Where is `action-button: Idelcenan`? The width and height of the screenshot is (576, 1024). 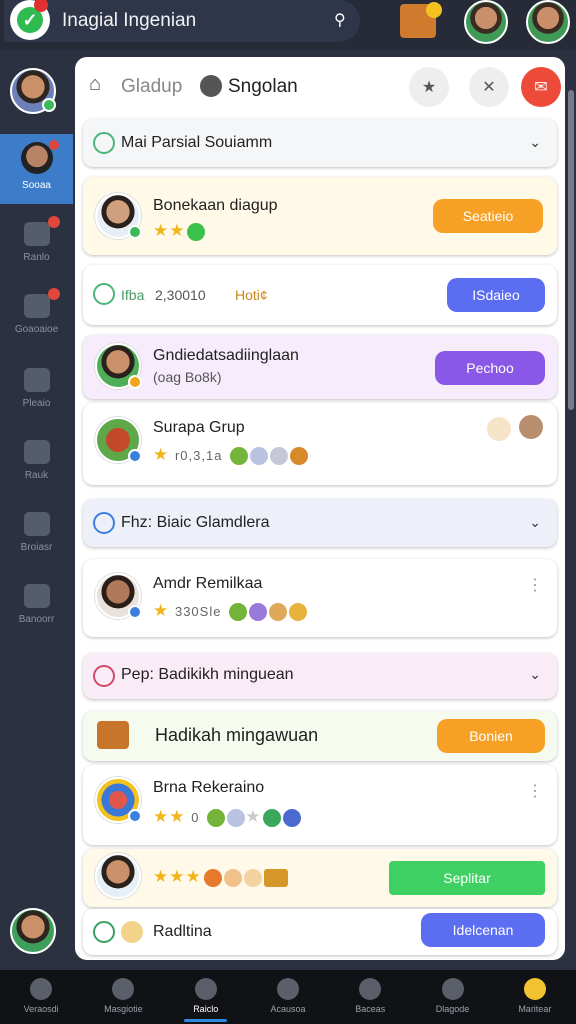 action-button: Idelcenan is located at coordinates (483, 930).